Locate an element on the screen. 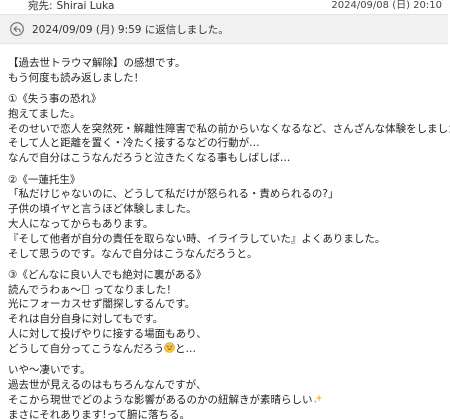 Image resolution: width=450 pixels, height=419 pixels. recipient-name: Shirai Luka is located at coordinates (86, 6).